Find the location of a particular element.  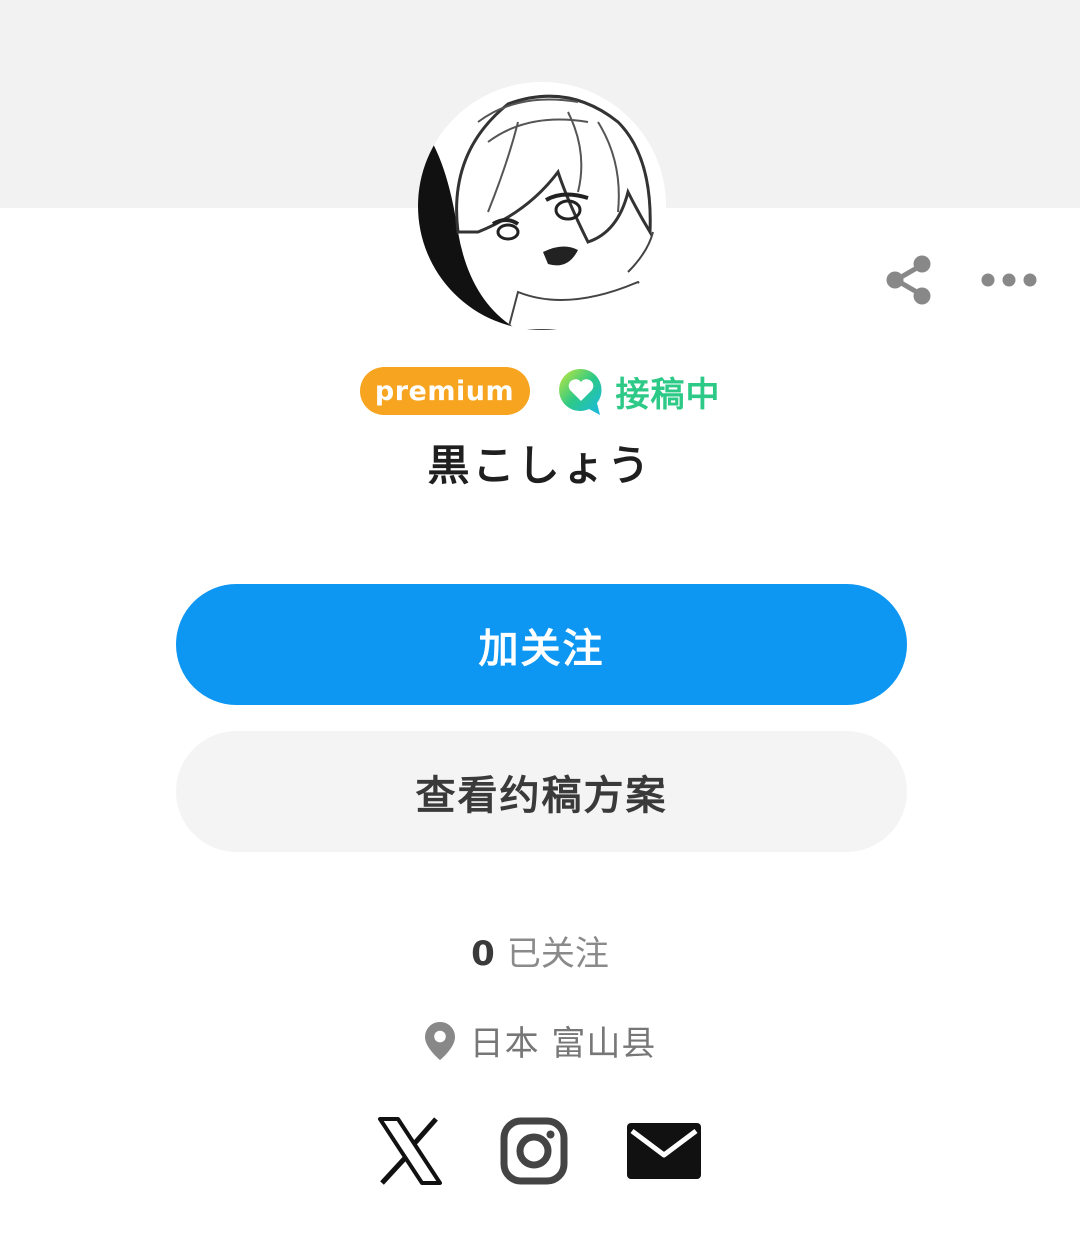

x-link is located at coordinates (410, 1151).